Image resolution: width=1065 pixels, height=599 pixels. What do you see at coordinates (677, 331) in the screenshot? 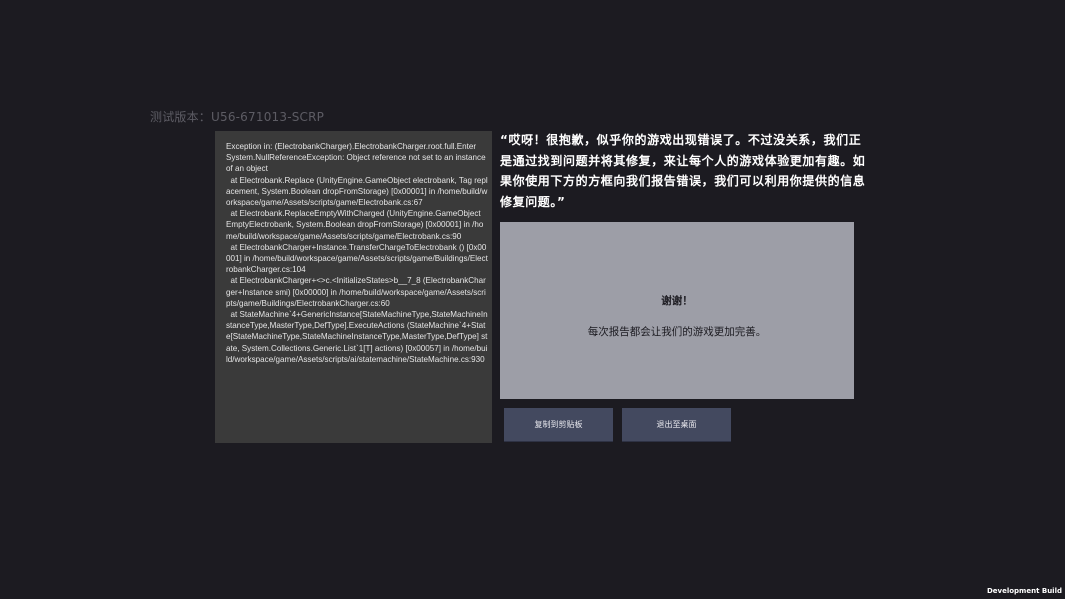
I see `thanks-subtitle: 每次报告都会让我们的游戏更加完善。` at bounding box center [677, 331].